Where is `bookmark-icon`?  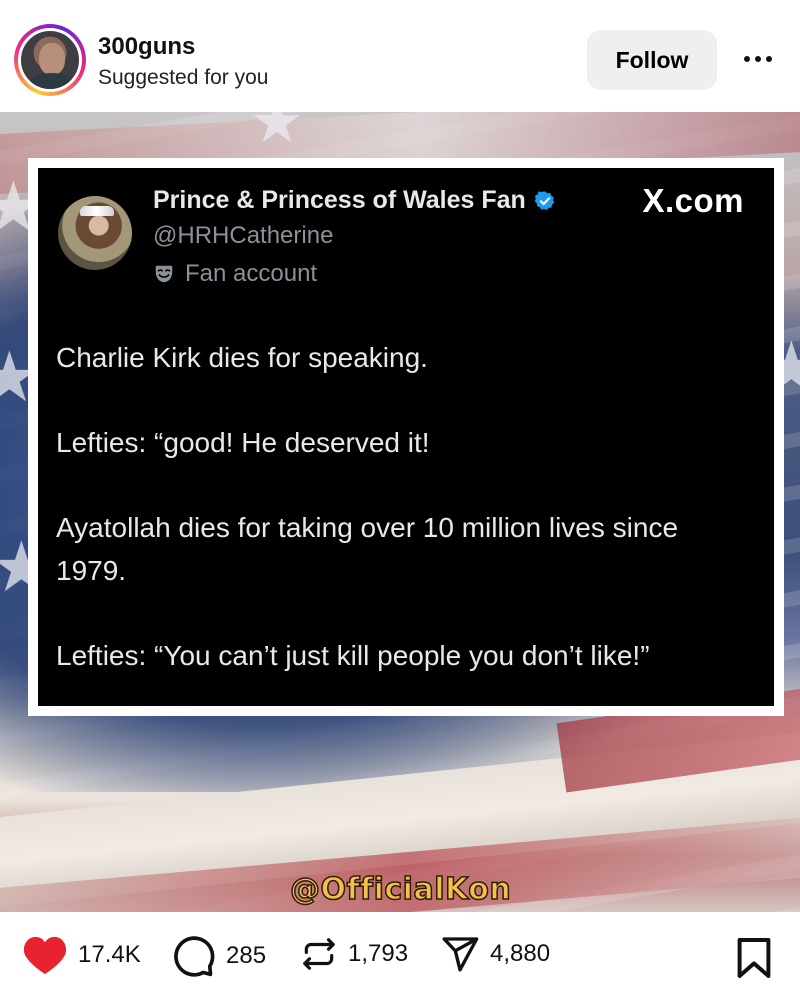 bookmark-icon is located at coordinates (754, 958).